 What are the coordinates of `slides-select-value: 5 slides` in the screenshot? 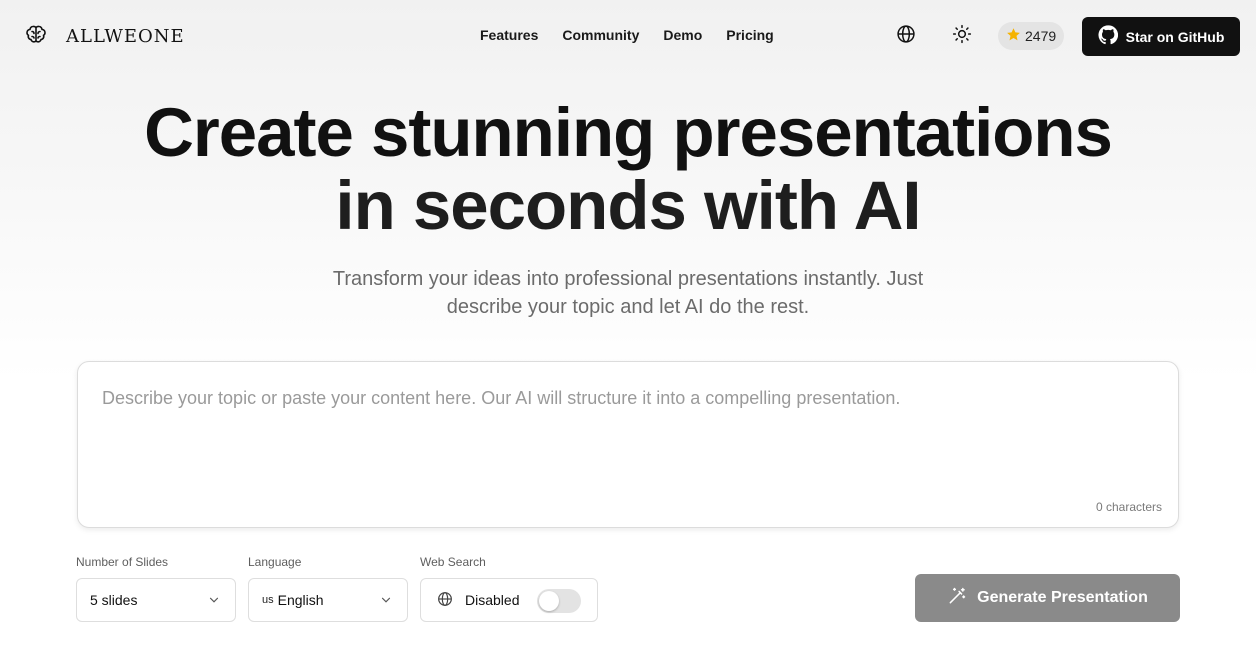 It's located at (114, 600).